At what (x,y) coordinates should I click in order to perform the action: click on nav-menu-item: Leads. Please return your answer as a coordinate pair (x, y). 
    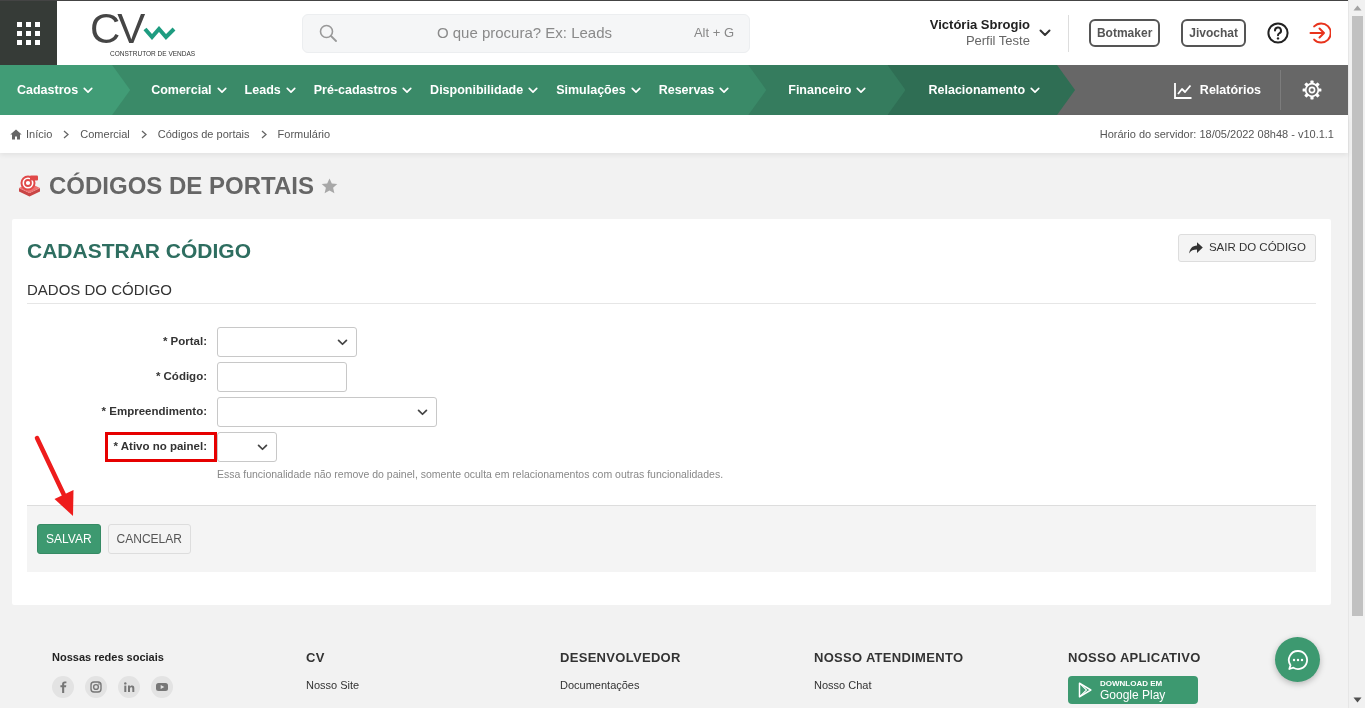
    Looking at the image, I should click on (270, 90).